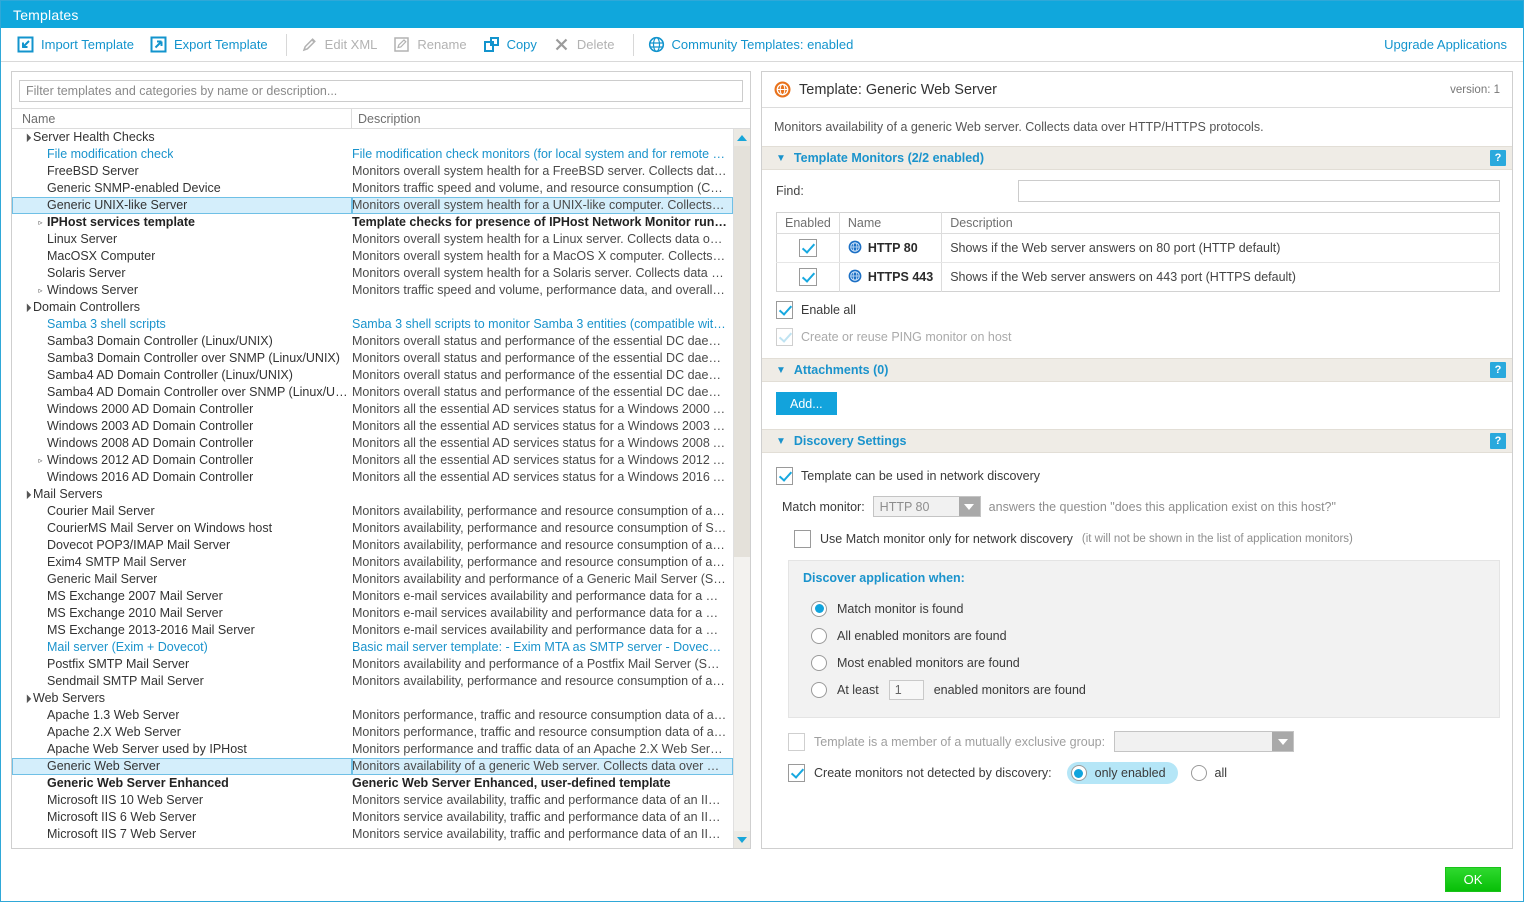 The width and height of the screenshot is (1524, 902). I want to click on upgrade-applications-link: Upgrade Applications, so click(1448, 44).